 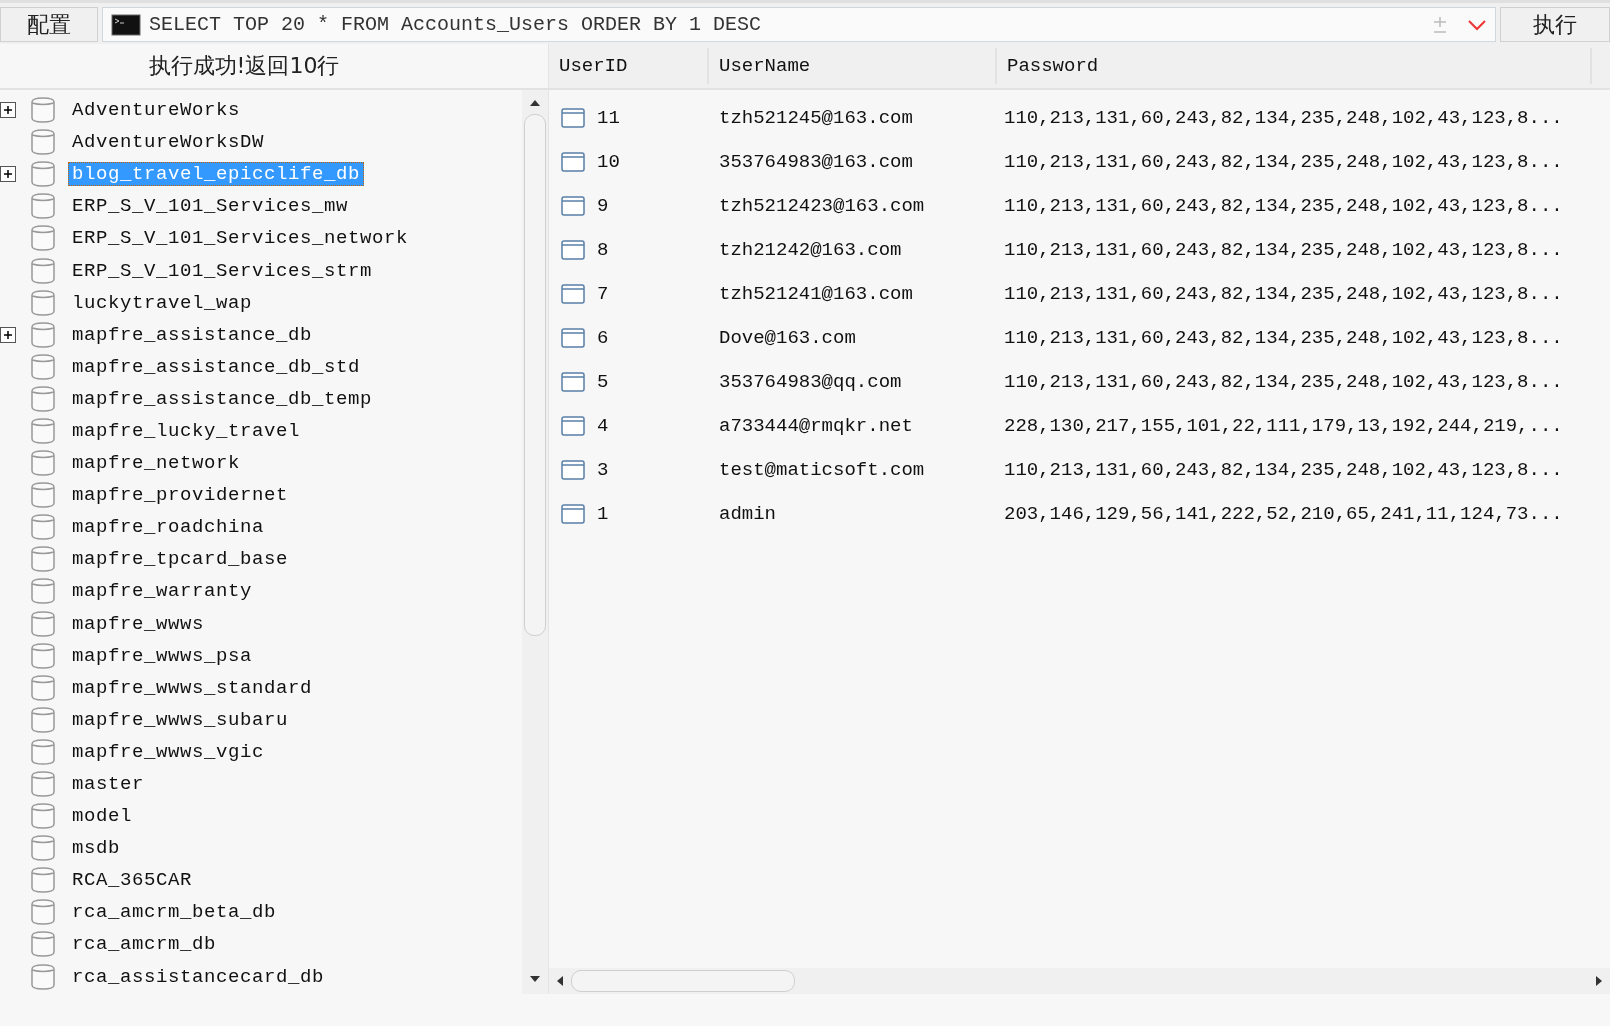 I want to click on chevron-down-icon, so click(x=1477, y=24).